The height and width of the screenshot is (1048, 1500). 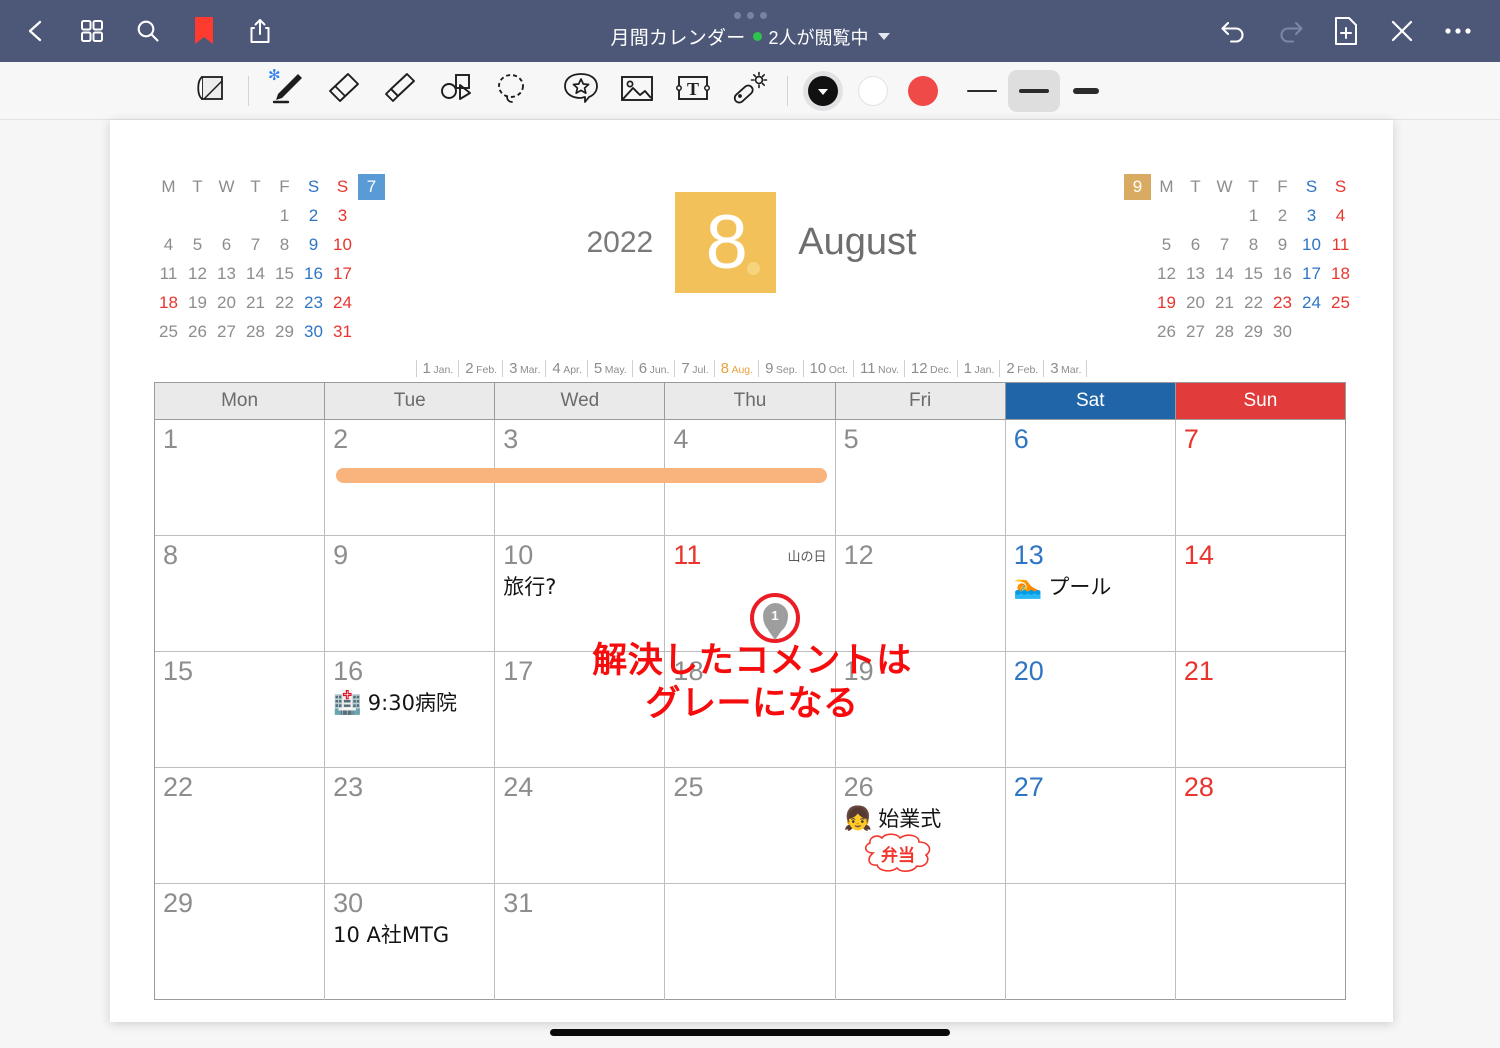 I want to click on day-number: 20, so click(x=1028, y=671).